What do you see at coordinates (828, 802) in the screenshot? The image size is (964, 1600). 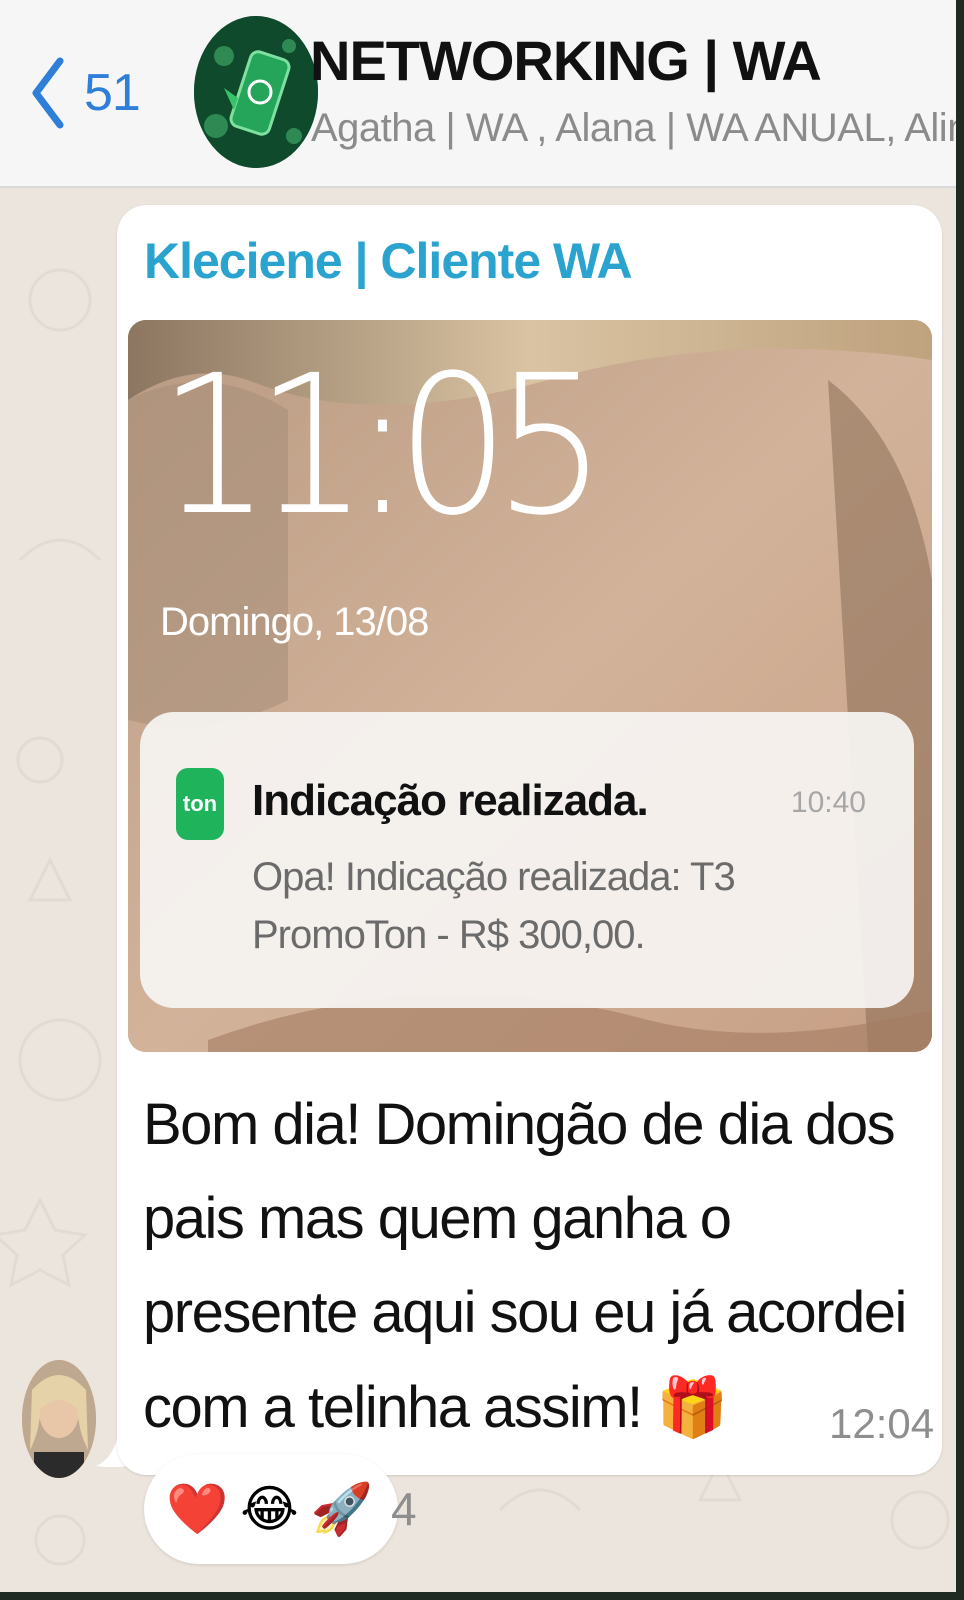 I see `notification-time: 10:40` at bounding box center [828, 802].